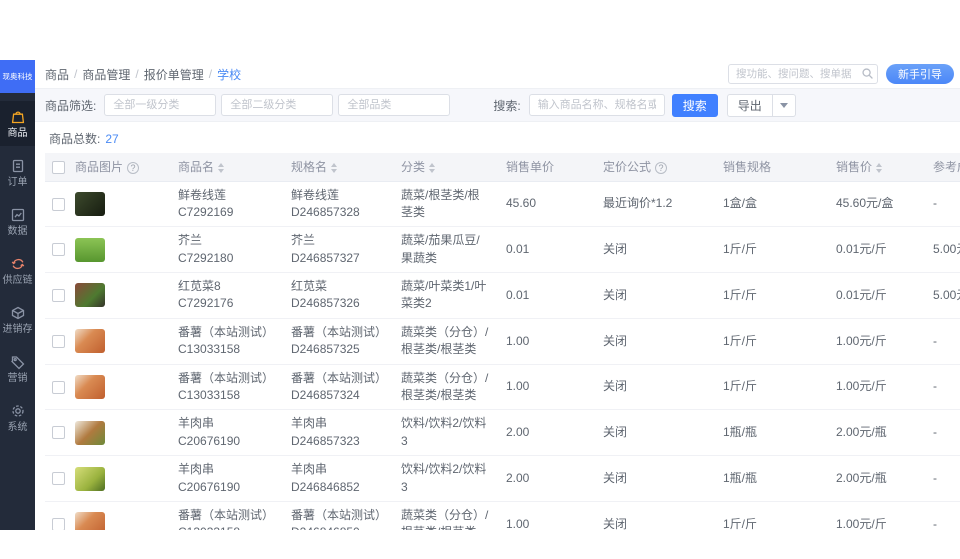 The width and height of the screenshot is (960, 559). What do you see at coordinates (546, 204) in the screenshot?
I see `unit-price-cell: 45.60` at bounding box center [546, 204].